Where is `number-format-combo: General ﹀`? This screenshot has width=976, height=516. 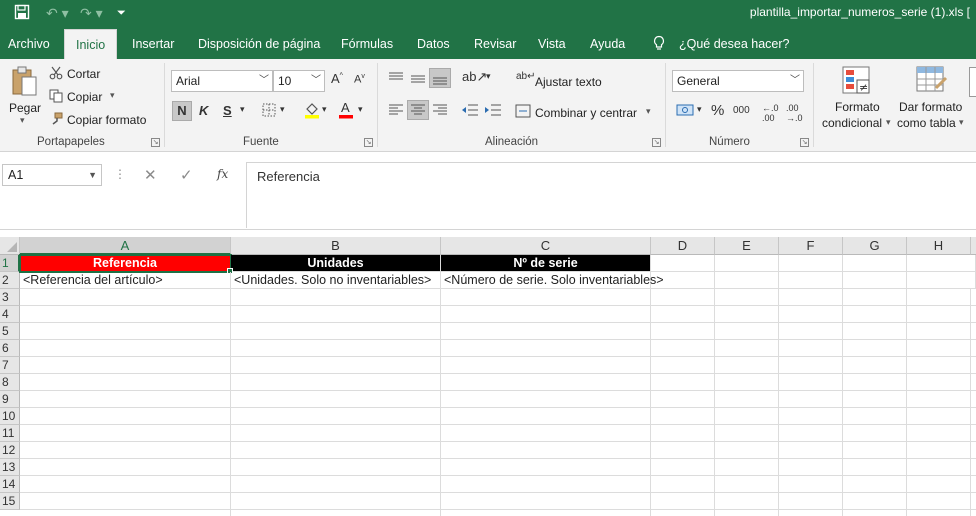
number-format-combo: General ﹀ is located at coordinates (738, 81).